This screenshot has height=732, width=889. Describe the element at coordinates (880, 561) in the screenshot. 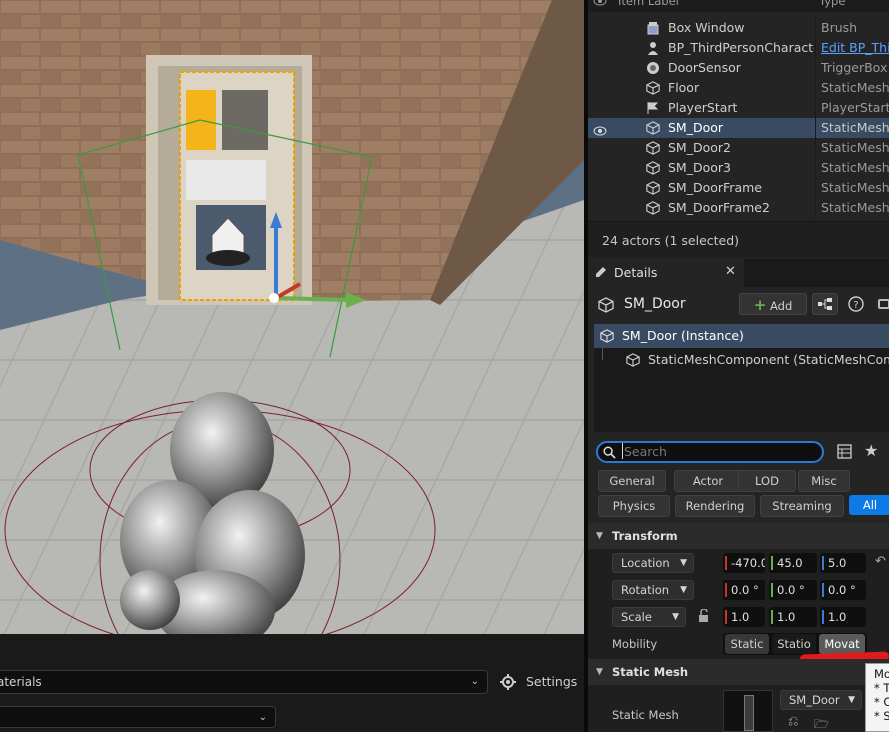

I see `reset-arrow-icon: ↶` at that location.